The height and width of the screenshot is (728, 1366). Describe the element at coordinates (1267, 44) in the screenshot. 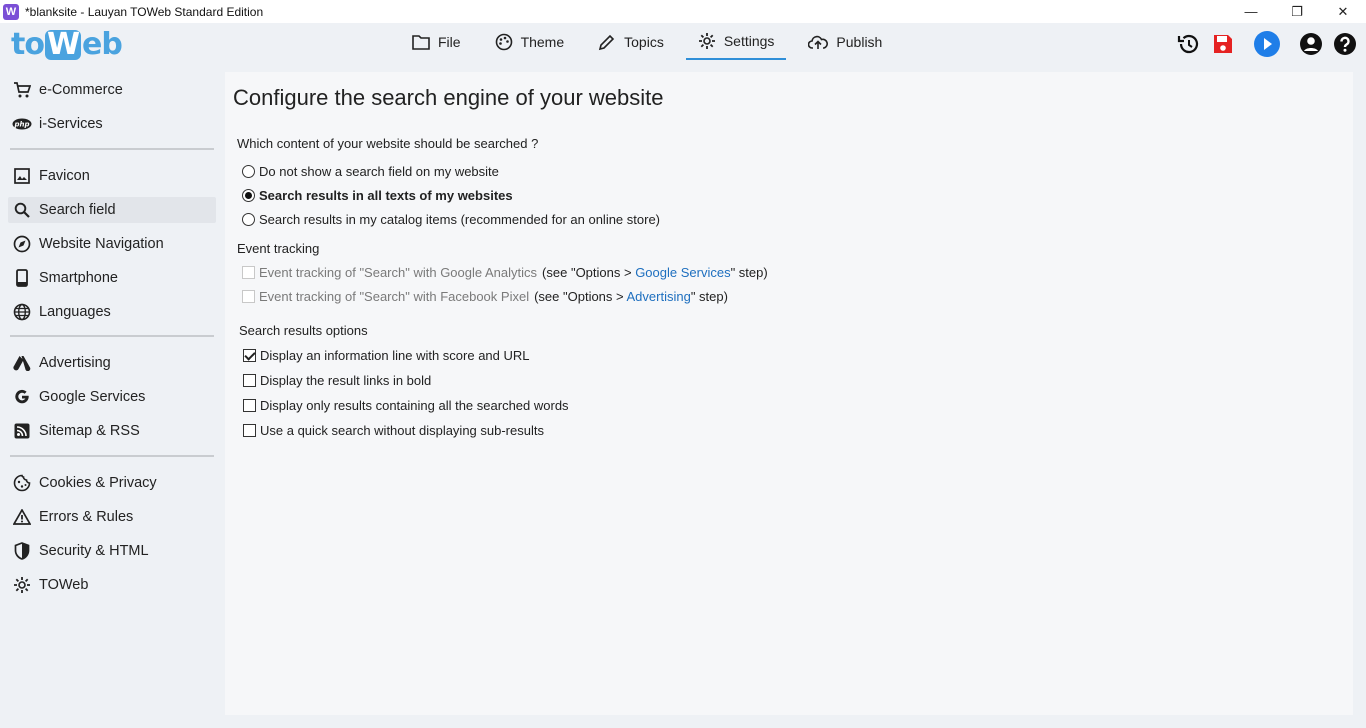

I see `preview-button` at that location.